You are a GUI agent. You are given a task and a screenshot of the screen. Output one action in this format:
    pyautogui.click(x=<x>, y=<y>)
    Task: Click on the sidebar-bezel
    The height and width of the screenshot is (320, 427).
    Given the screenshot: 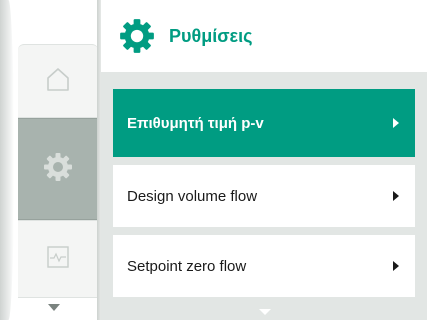 What is the action you would take?
    pyautogui.click(x=7, y=160)
    